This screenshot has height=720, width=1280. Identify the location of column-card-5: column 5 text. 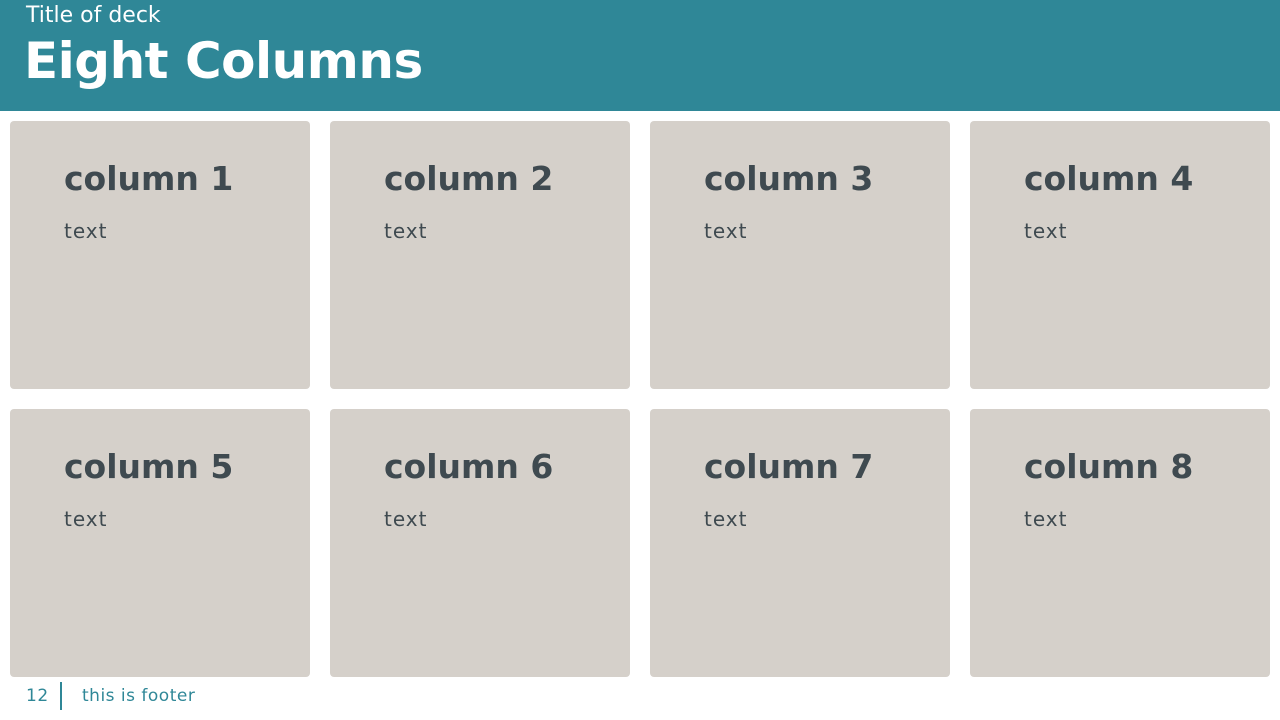
(160, 543).